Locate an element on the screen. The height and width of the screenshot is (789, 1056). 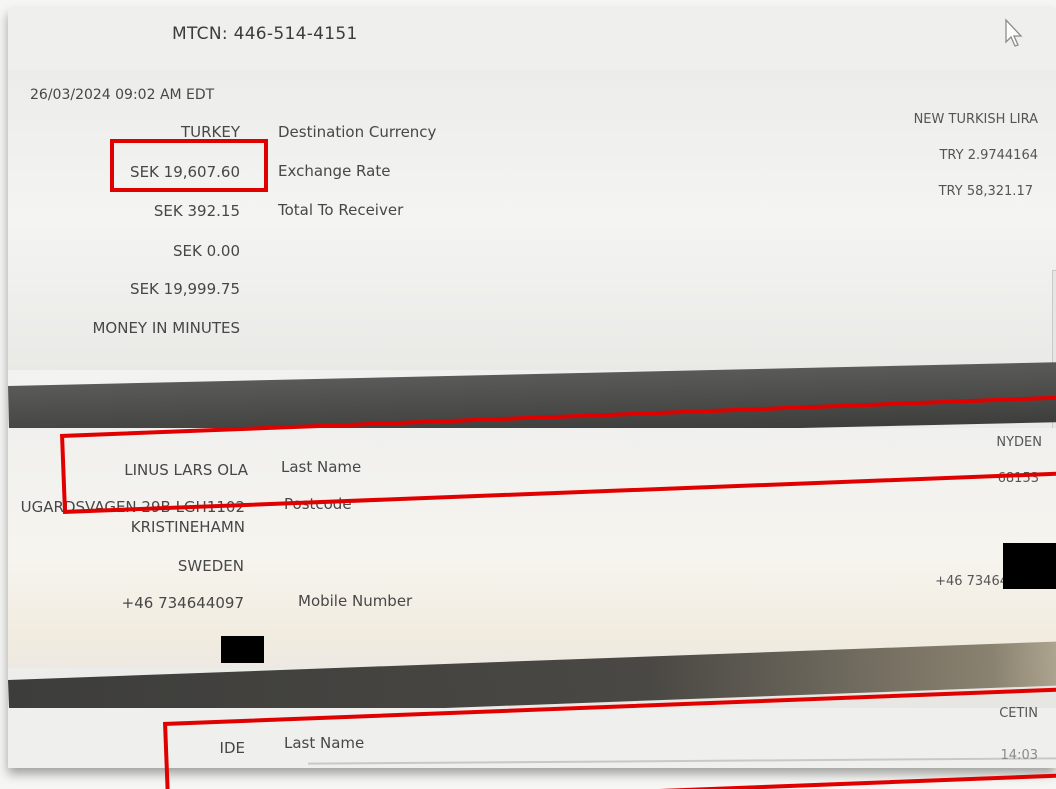
destination-currency-label: Destination Currency is located at coordinates (357, 132).